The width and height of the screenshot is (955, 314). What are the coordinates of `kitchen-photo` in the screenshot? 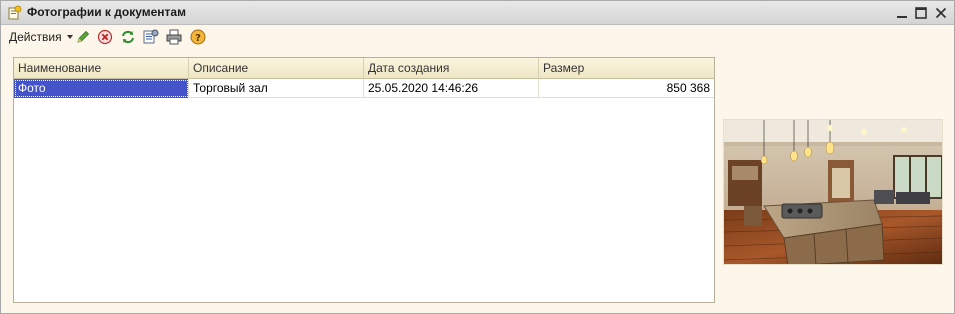 It's located at (833, 192).